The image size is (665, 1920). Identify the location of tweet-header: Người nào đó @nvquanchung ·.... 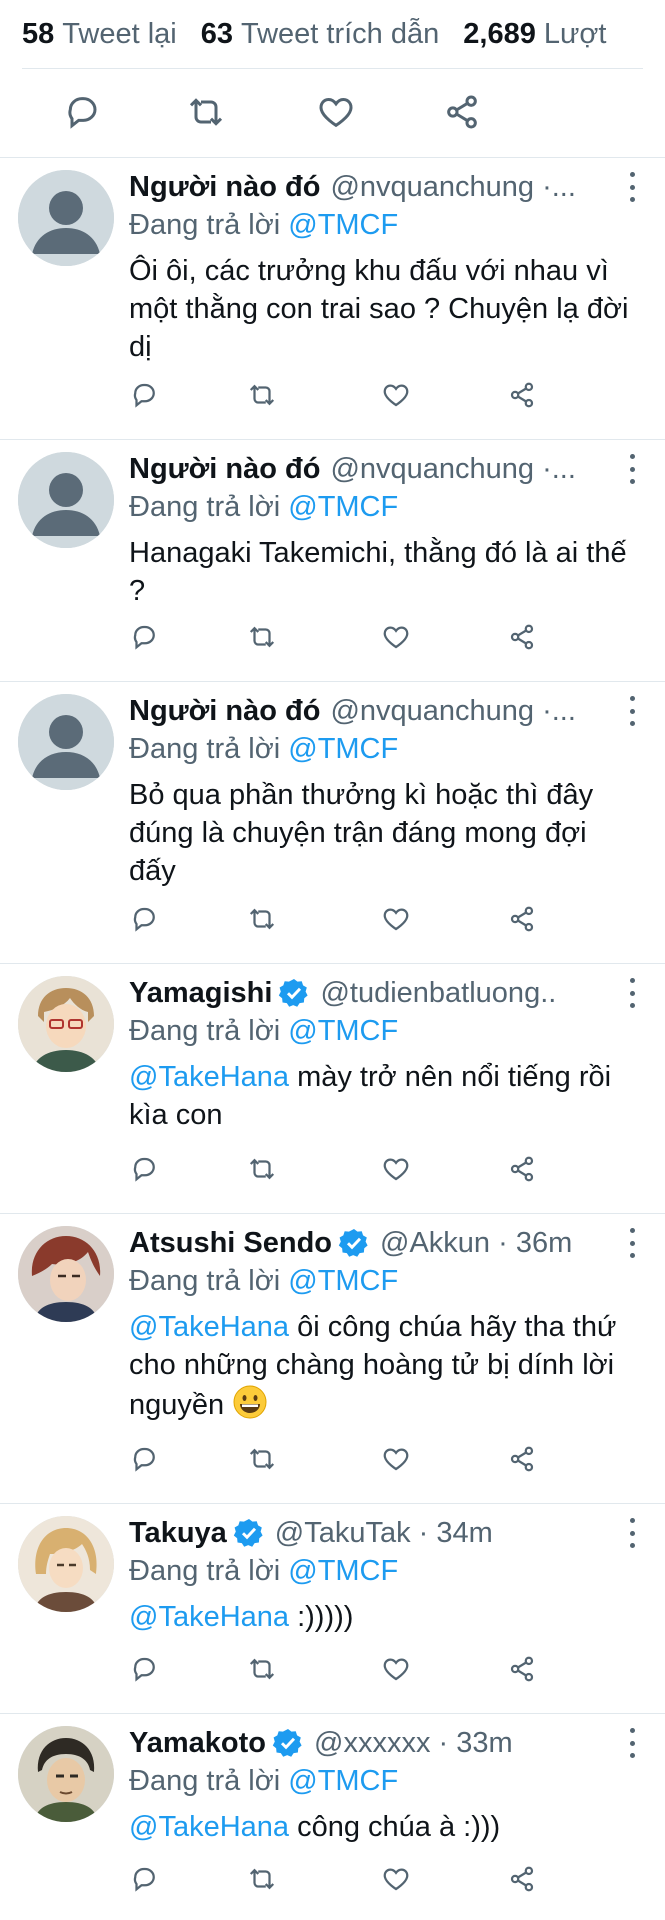
(364, 711).